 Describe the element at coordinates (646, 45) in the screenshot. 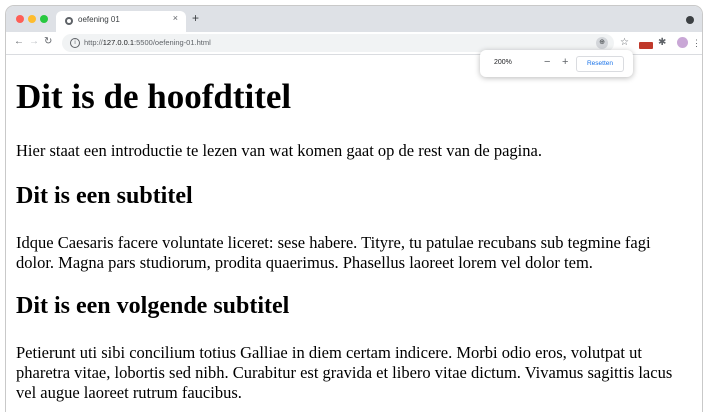

I see `extension-icon` at that location.